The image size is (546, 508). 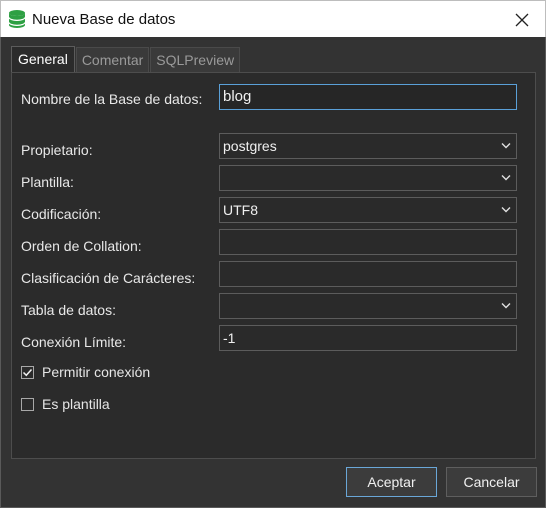 What do you see at coordinates (112, 59) in the screenshot?
I see `tab-comentar: Comentar` at bounding box center [112, 59].